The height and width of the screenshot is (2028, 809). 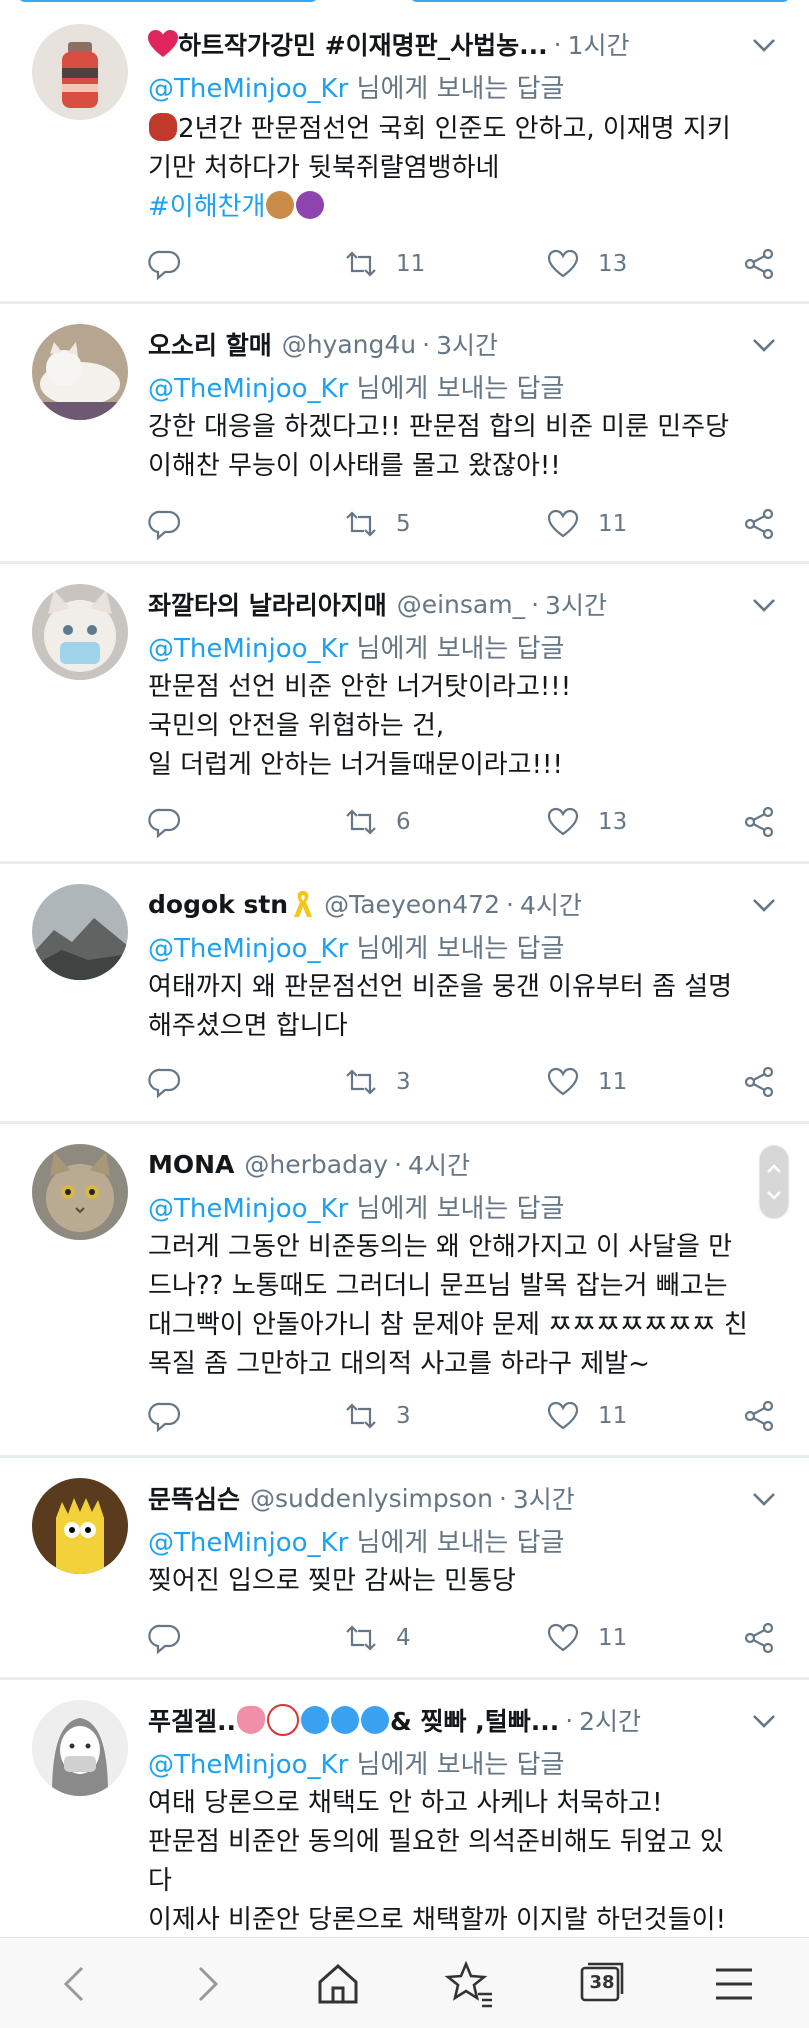 I want to click on tweet-header: 문뜩심슨 @suddenlysimpson · 3시간, so click(x=468, y=1498).